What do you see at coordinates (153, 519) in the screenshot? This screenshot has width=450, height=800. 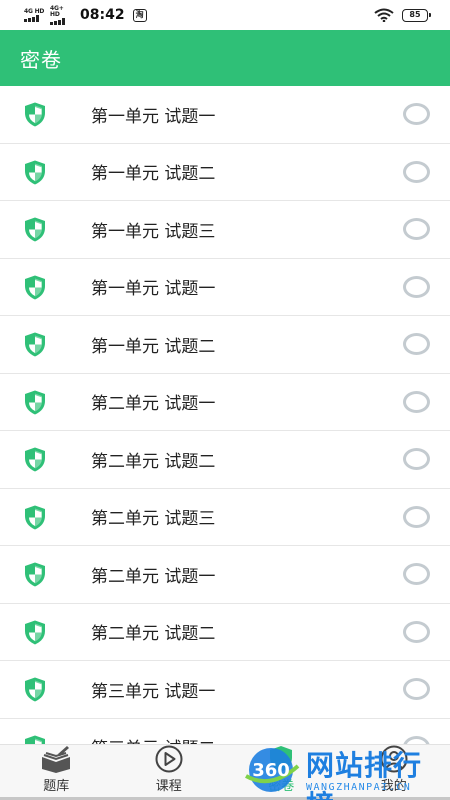 I see `list-item-label: 第二单元 试题三` at bounding box center [153, 519].